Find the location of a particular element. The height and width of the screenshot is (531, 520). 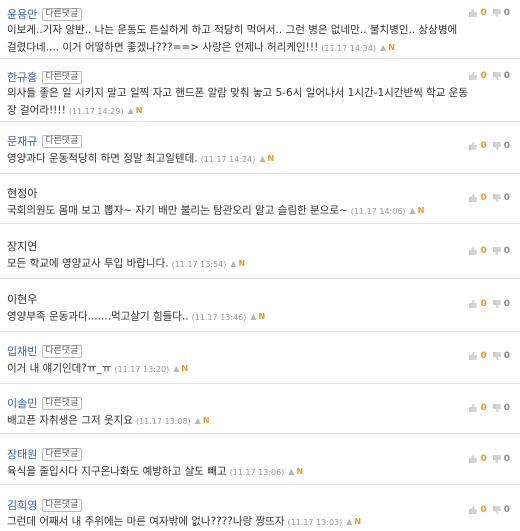

commenter-name: 장지연 is located at coordinates (22, 246).